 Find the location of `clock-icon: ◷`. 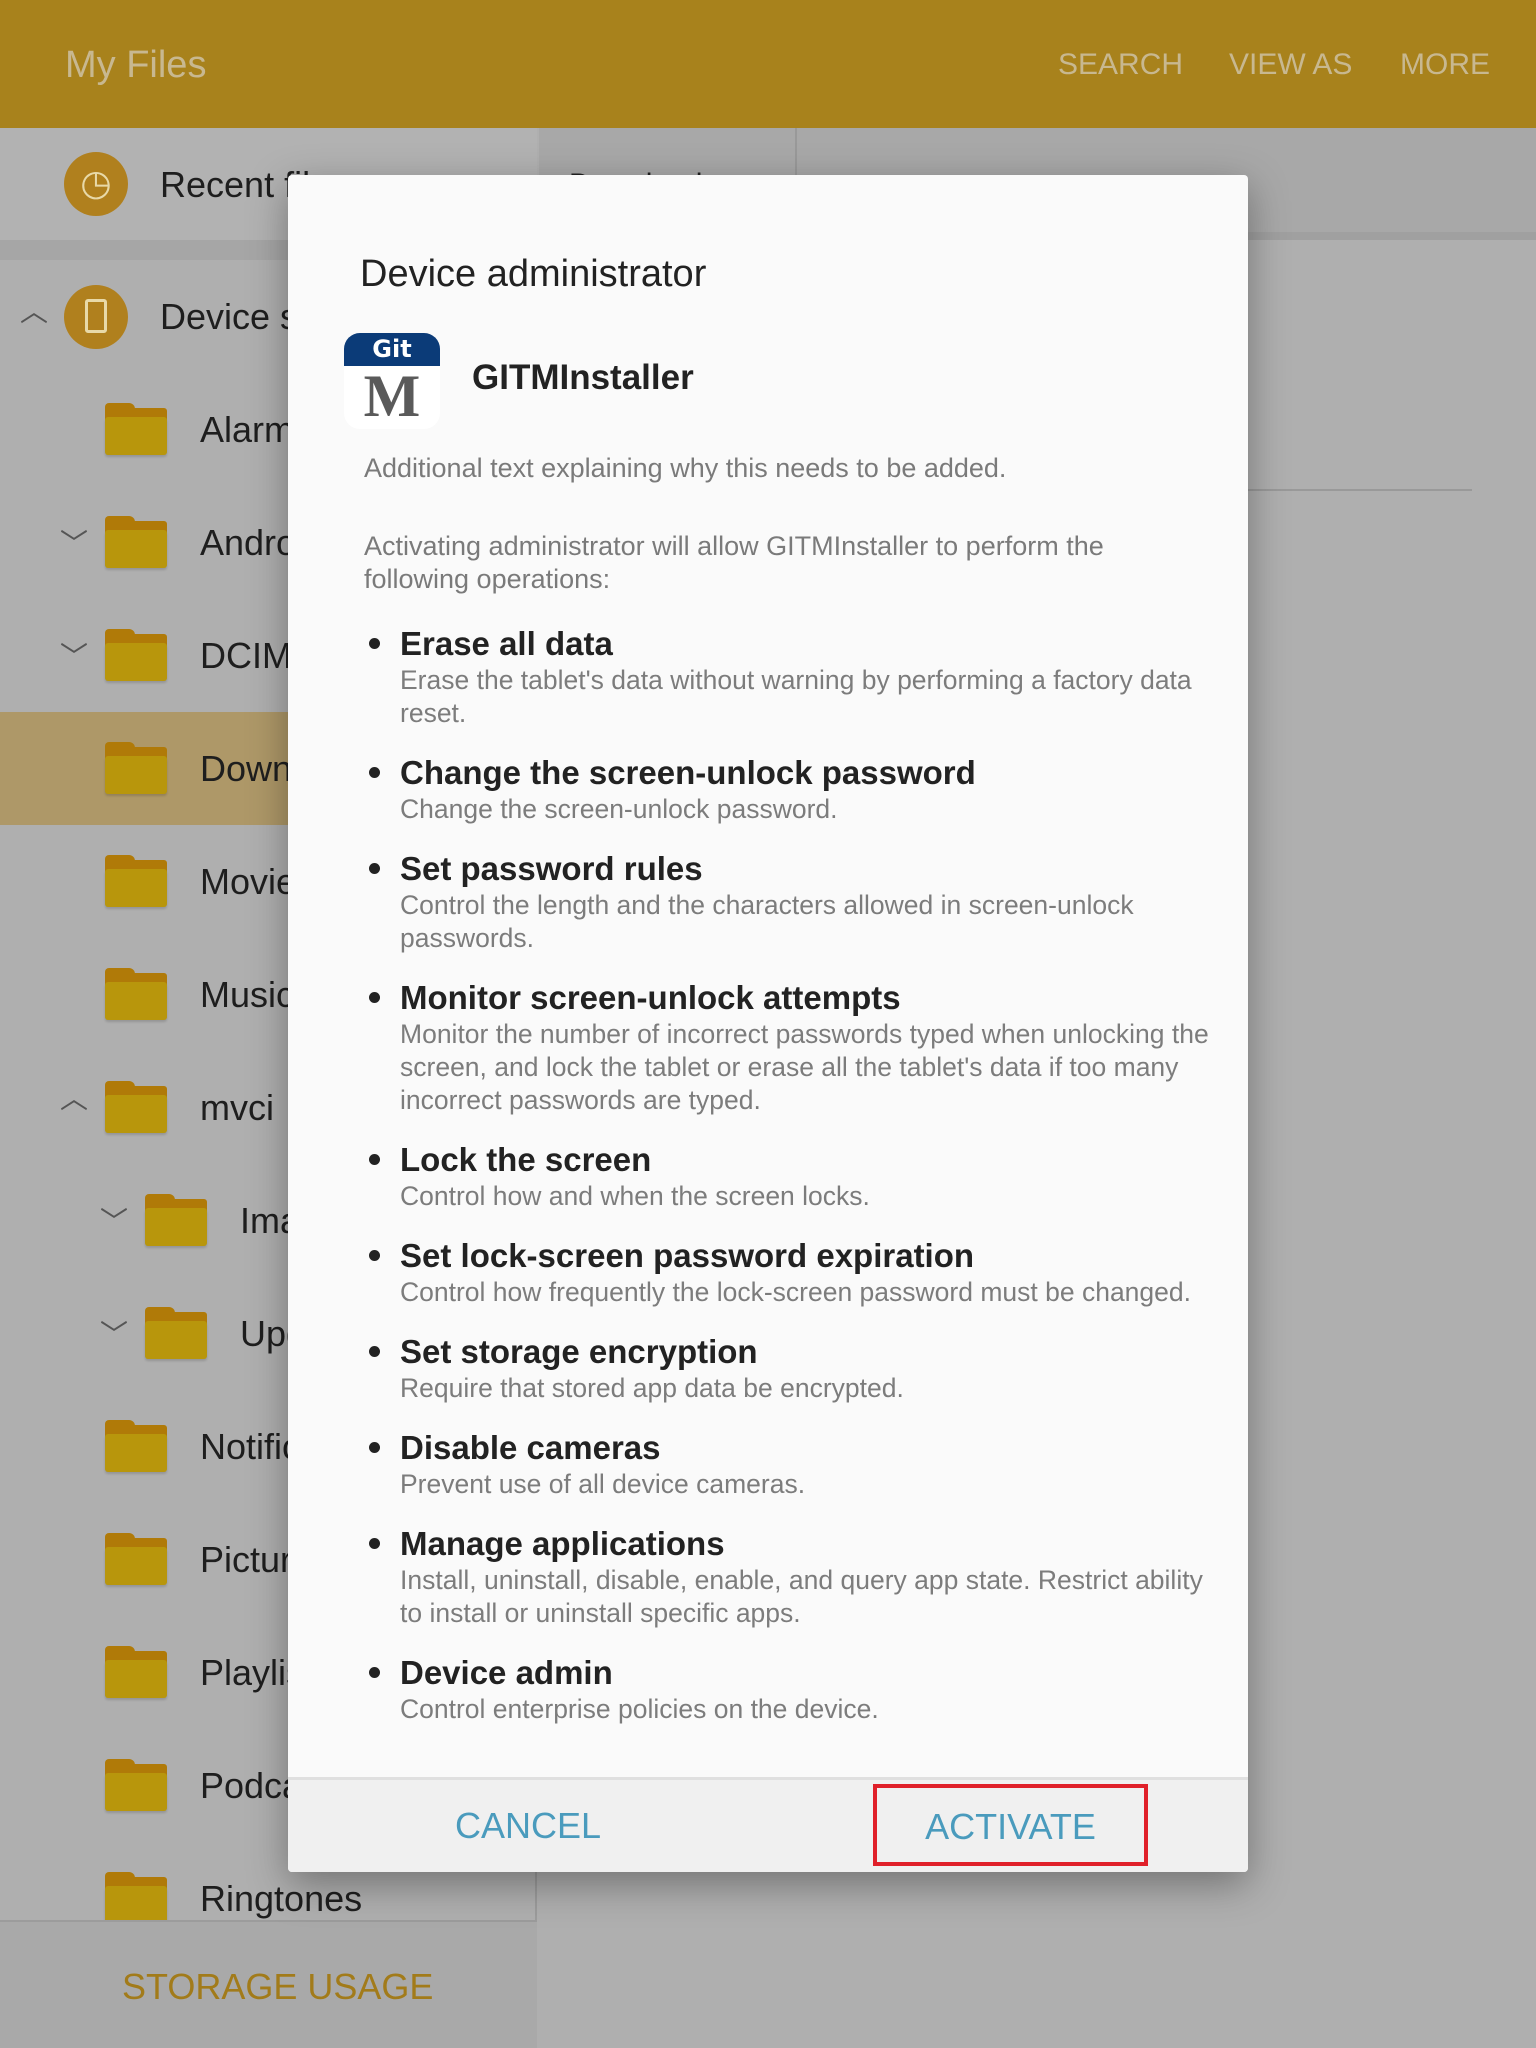

clock-icon: ◷ is located at coordinates (96, 184).